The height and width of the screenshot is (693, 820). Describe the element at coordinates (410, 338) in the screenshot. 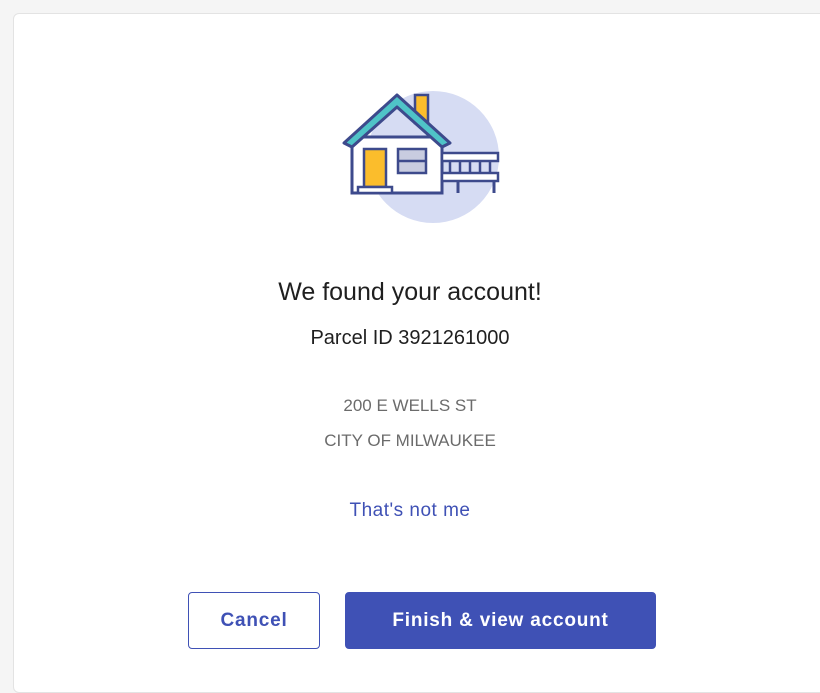

I see `parcel-id: Parcel ID 3921261000` at that location.